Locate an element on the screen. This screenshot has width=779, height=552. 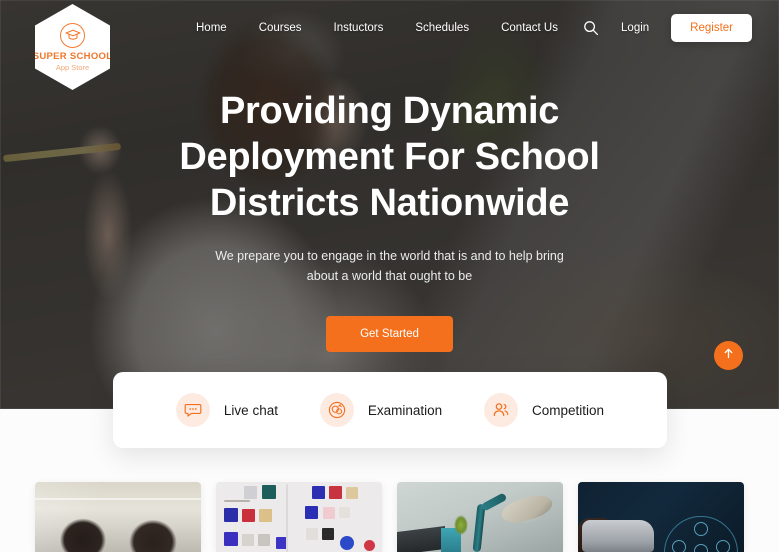
students-photo-card is located at coordinates (118, 517).